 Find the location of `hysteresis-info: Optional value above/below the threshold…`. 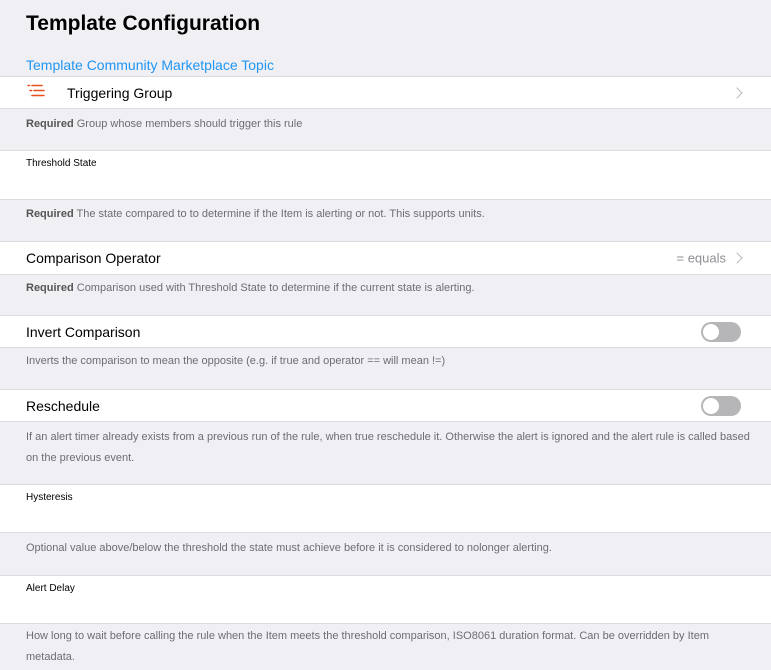

hysteresis-info: Optional value above/below the threshold… is located at coordinates (289, 548).